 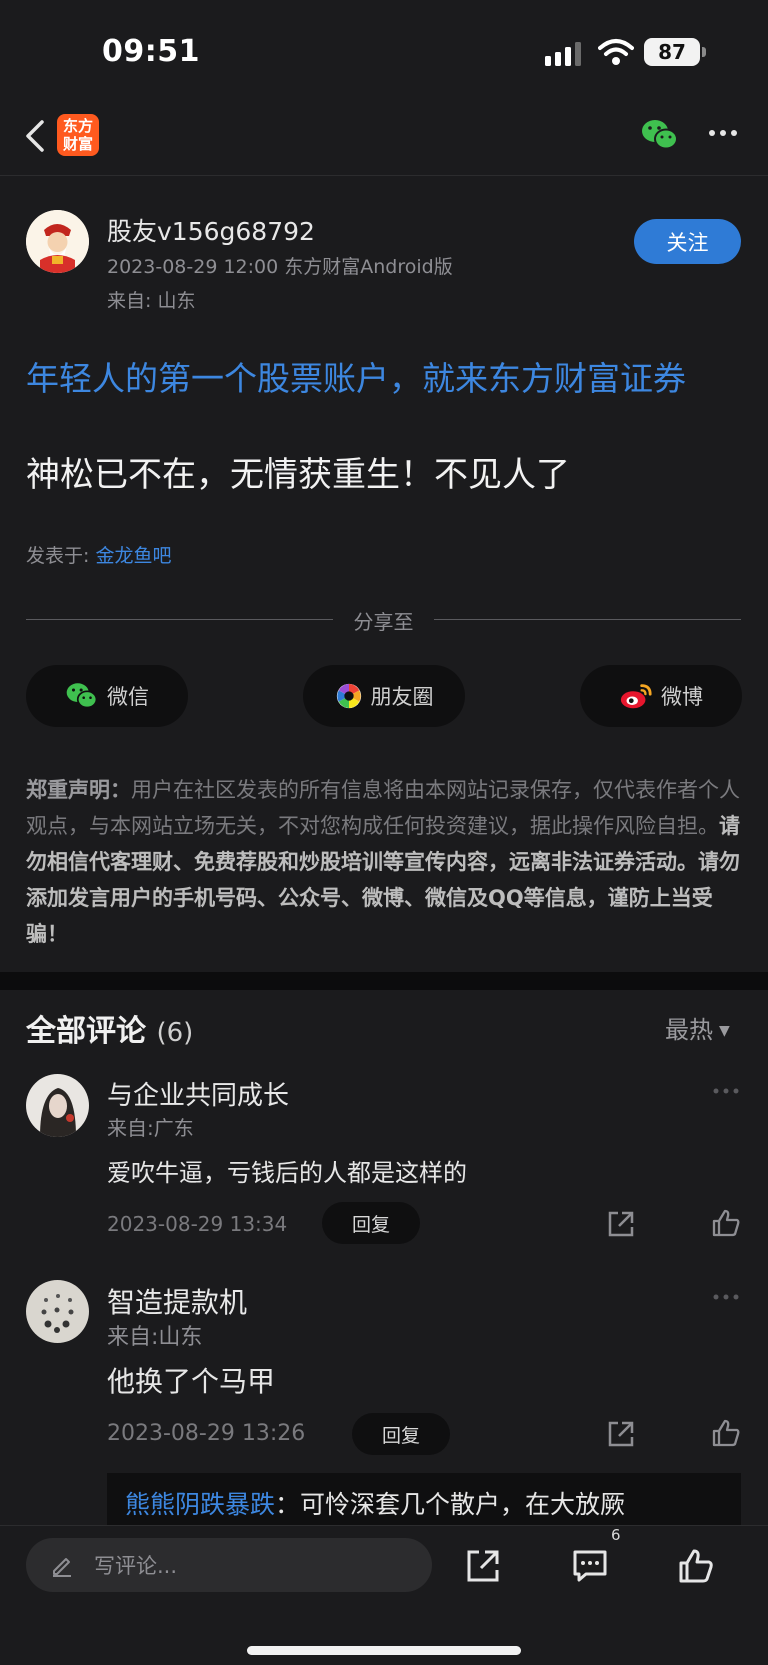 What do you see at coordinates (177, 1301) in the screenshot?
I see `commenter-name: 智造提款机` at bounding box center [177, 1301].